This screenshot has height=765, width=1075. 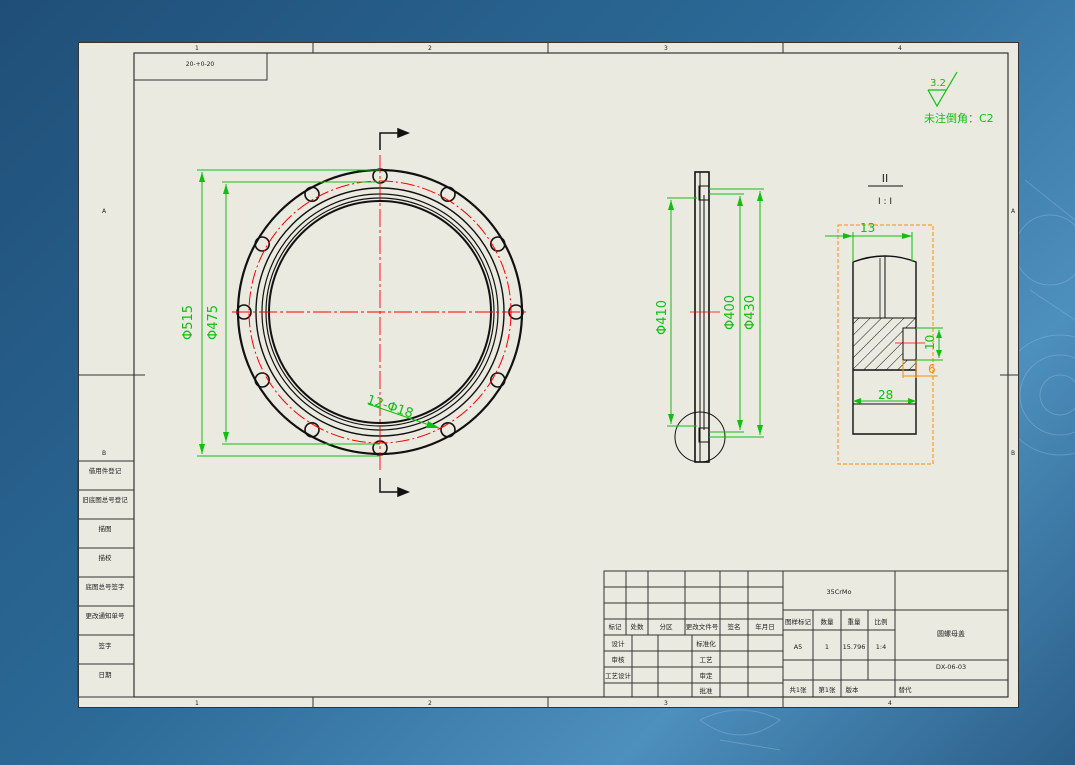 I want to click on left-table-cell: 签字, so click(x=106, y=645).